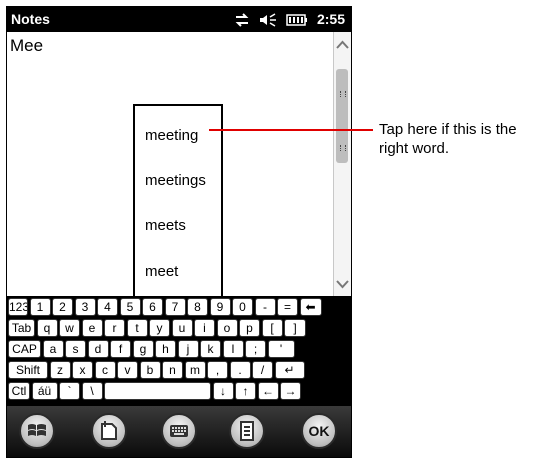 The image size is (535, 461). What do you see at coordinates (40, 307) in the screenshot?
I see `key-1: 1` at bounding box center [40, 307].